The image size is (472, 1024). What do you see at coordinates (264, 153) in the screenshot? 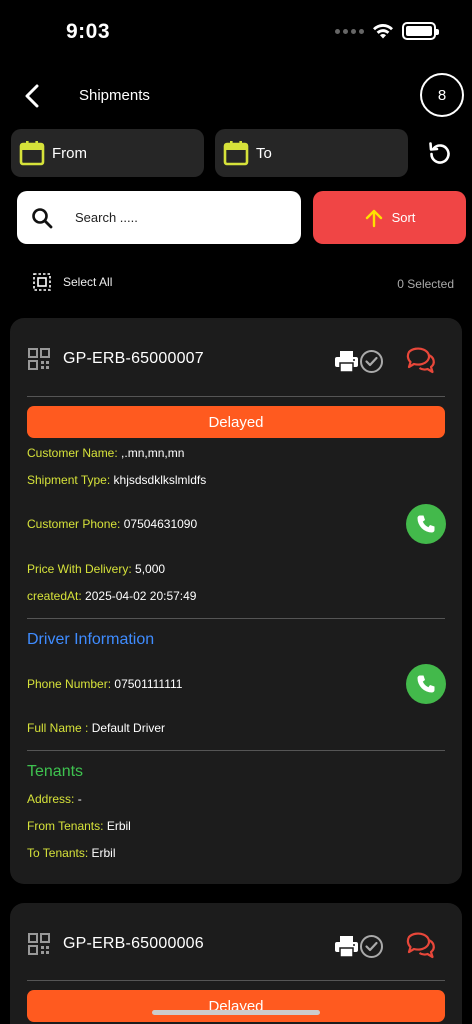
I see `to-date-label: To` at bounding box center [264, 153].